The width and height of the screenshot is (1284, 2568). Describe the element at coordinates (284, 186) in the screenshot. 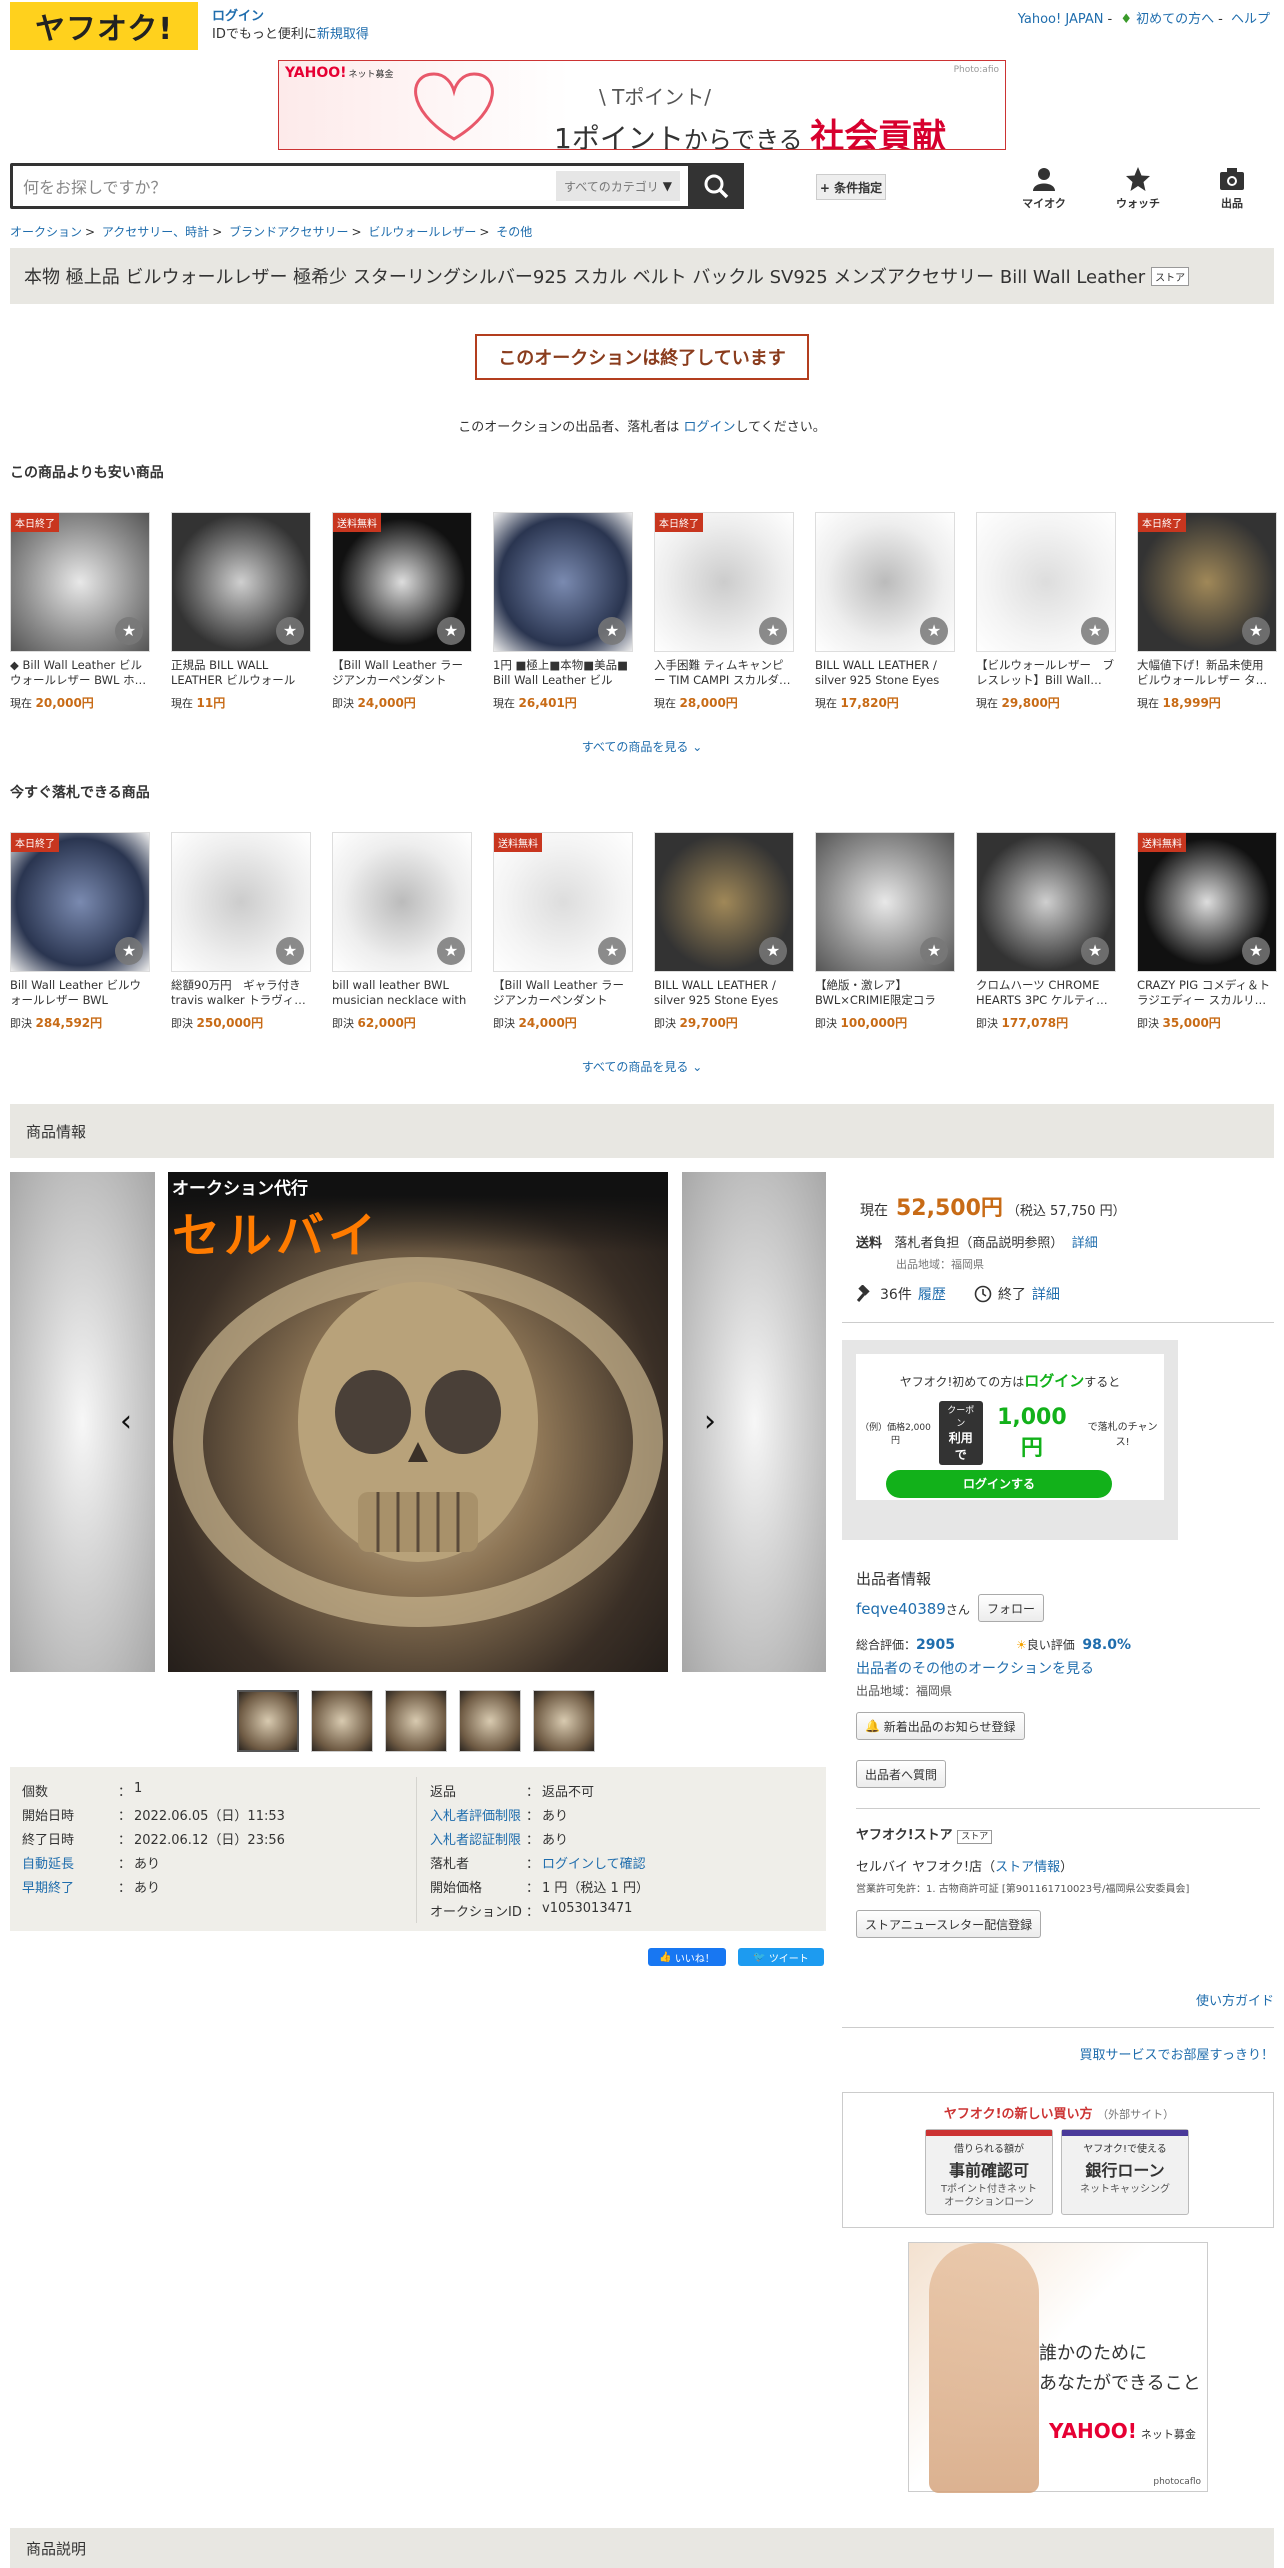

I see `search-input: 何をお探しですか？` at that location.